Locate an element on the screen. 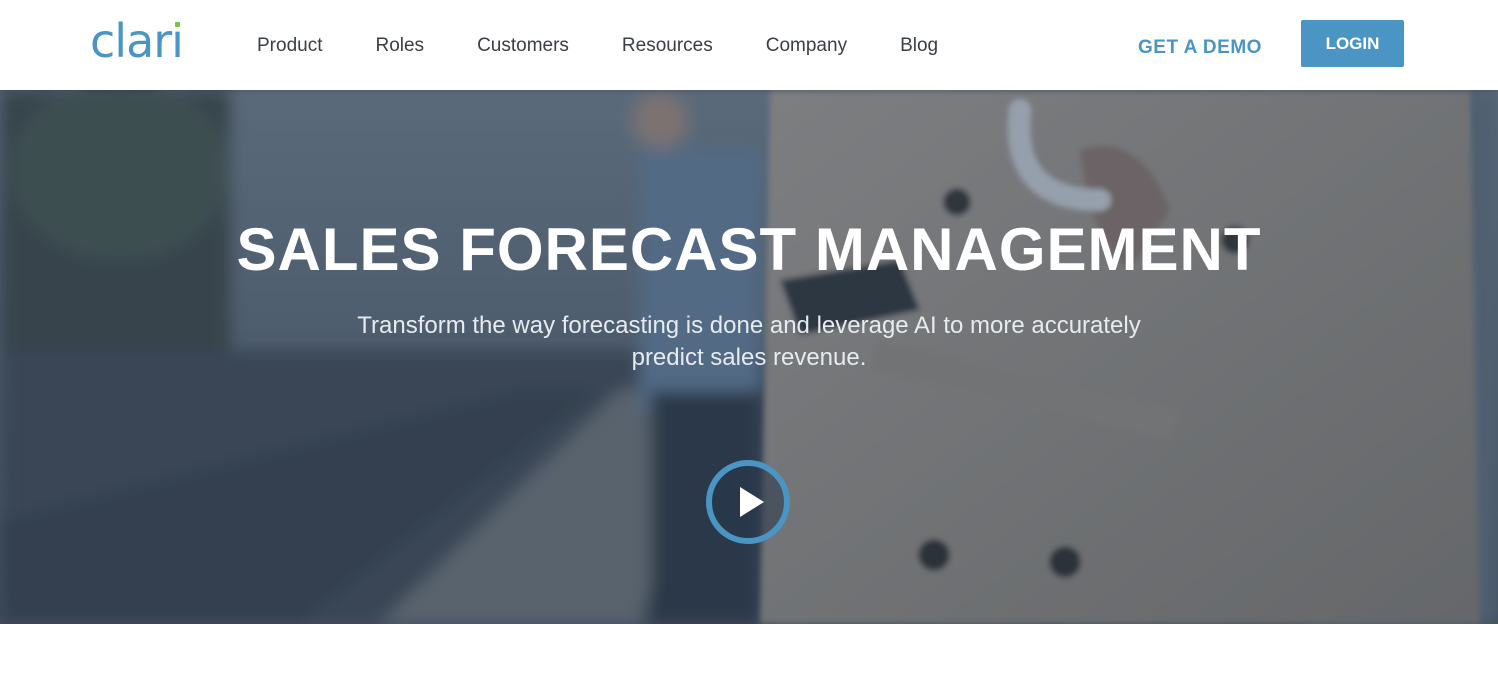  get-a-demo-link: GET A DEMO is located at coordinates (1200, 48).